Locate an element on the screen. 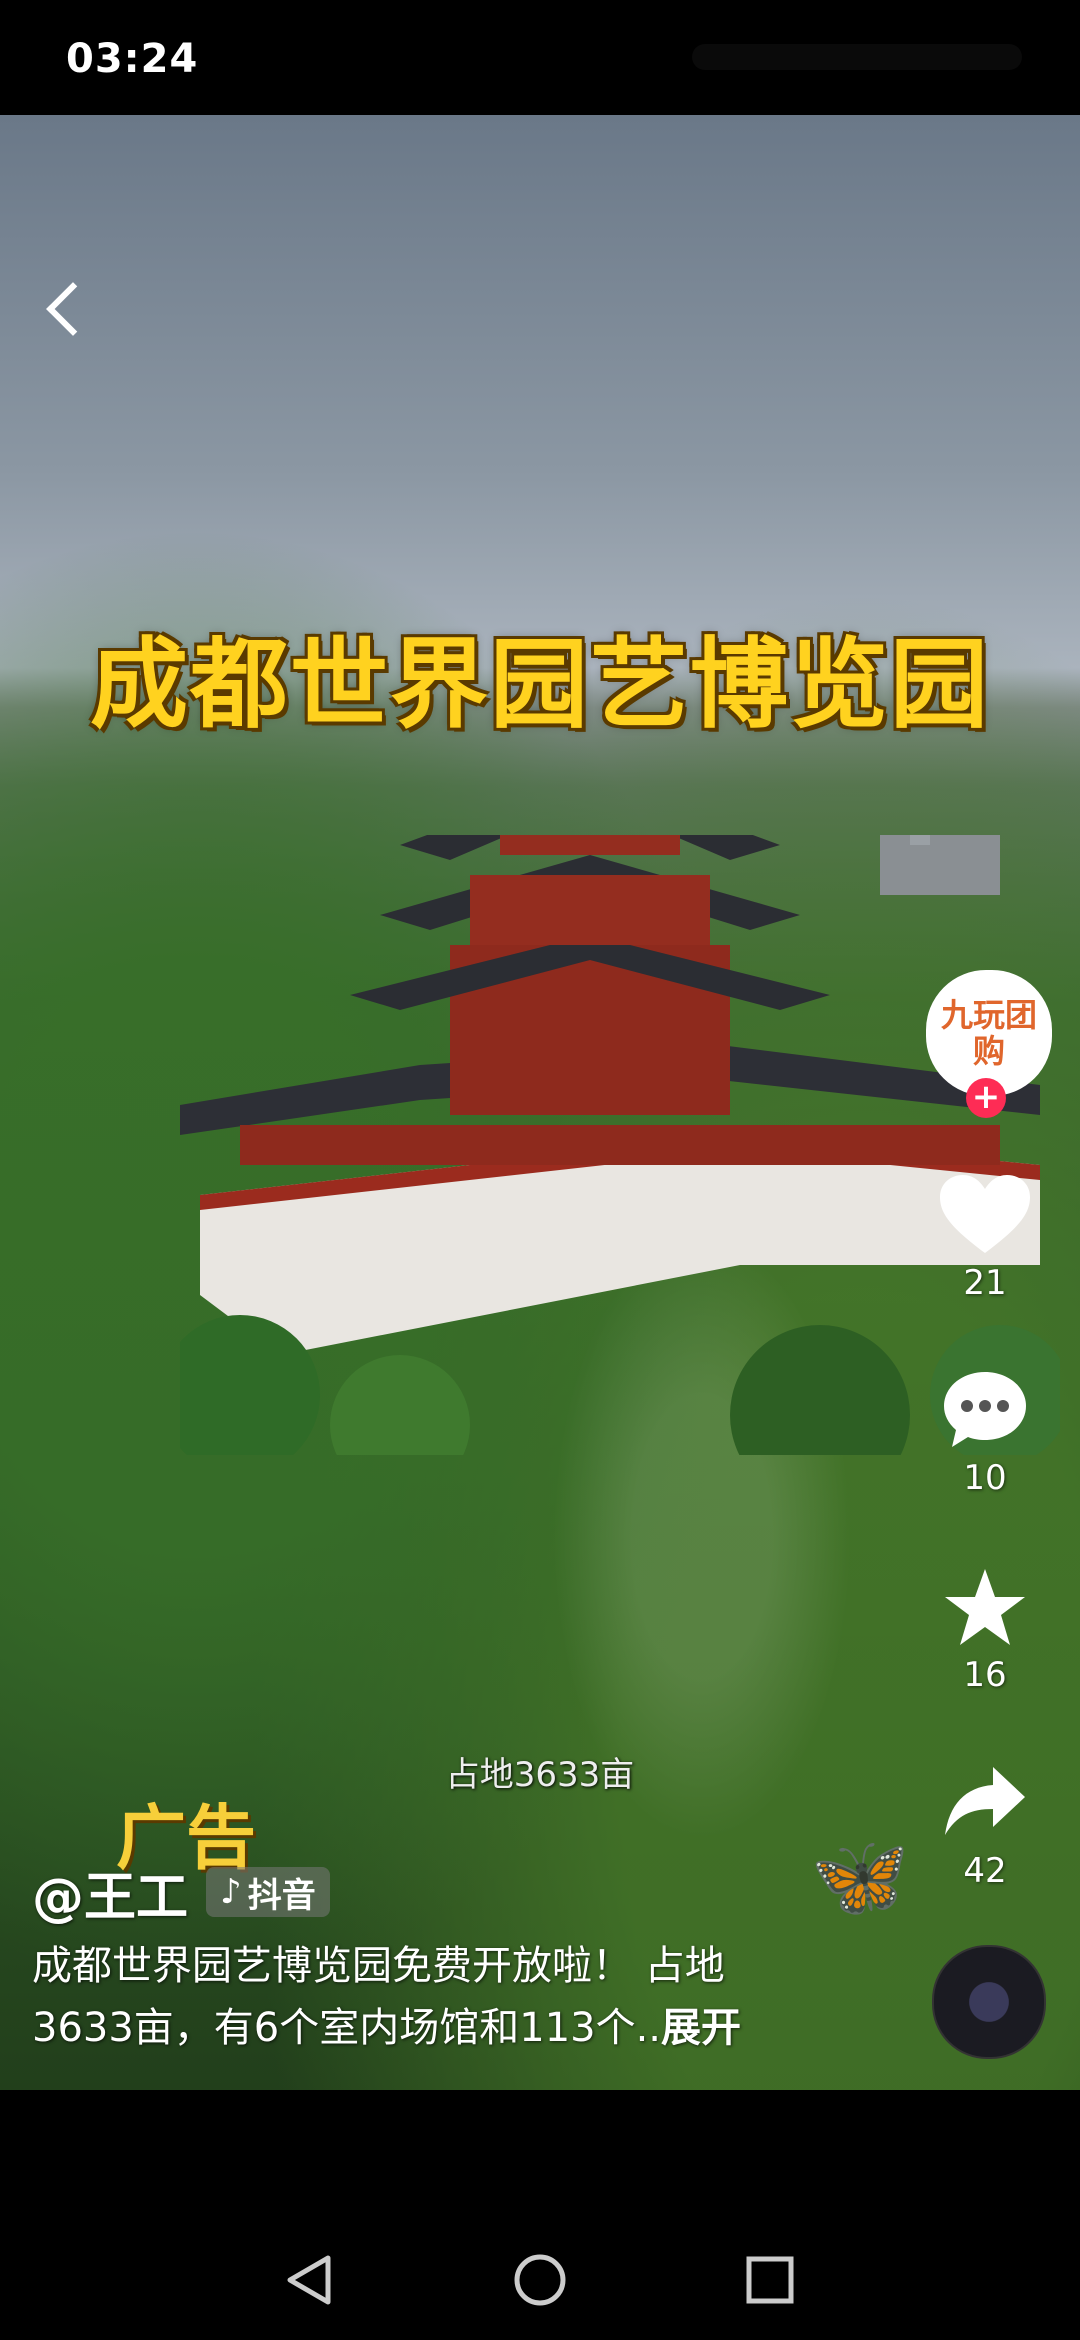 This screenshot has width=1080, height=2340. follow-button: + is located at coordinates (986, 1098).